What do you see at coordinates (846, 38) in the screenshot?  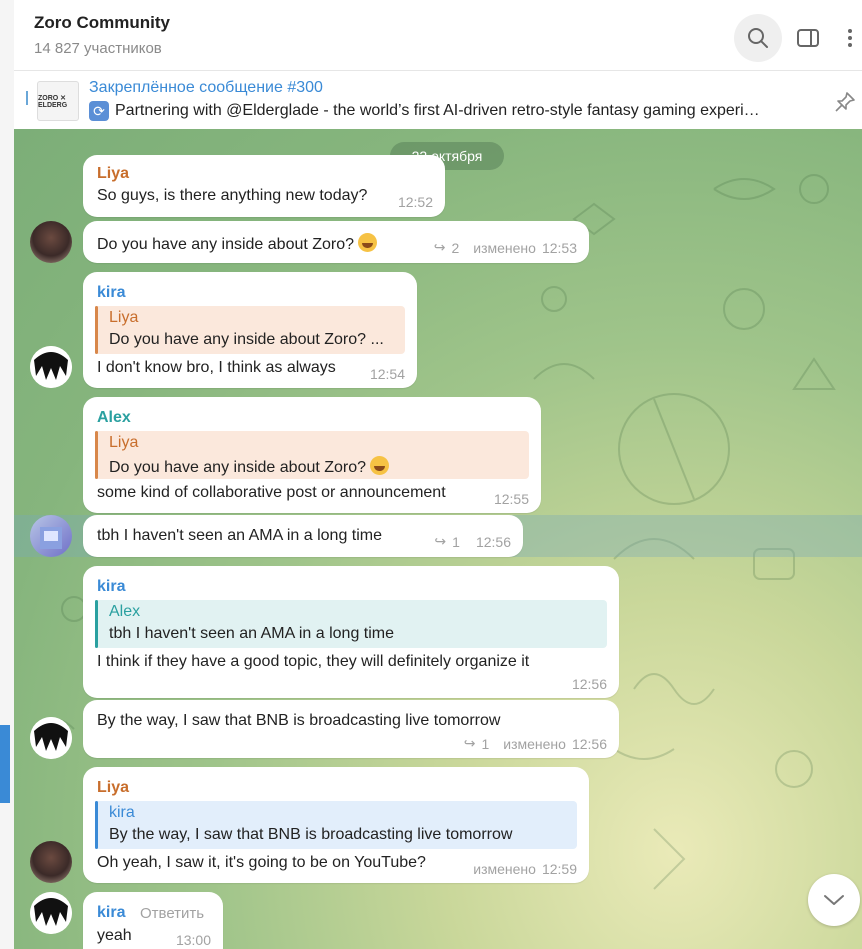 I see `more-button` at bounding box center [846, 38].